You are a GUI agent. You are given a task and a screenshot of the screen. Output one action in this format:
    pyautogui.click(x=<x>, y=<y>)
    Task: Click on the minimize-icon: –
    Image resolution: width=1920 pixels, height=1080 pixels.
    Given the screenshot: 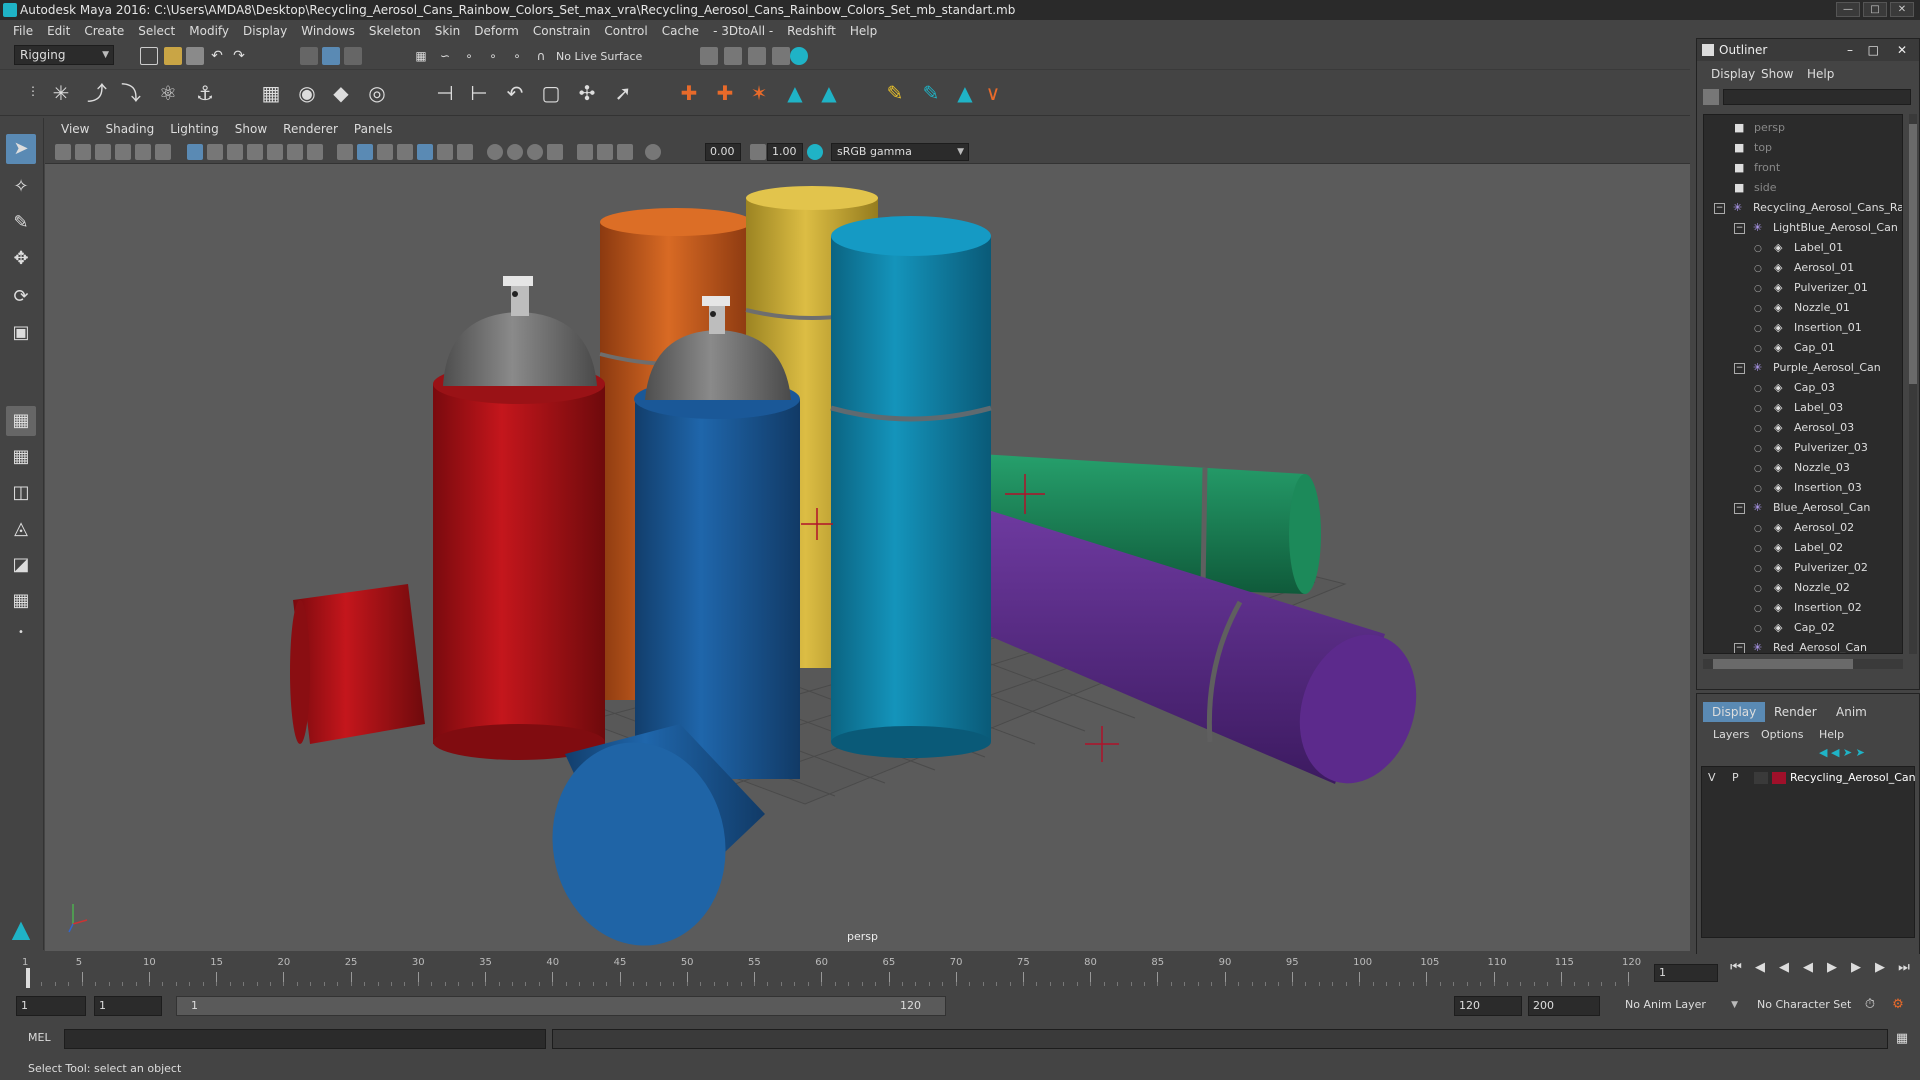 What is the action you would take?
    pyautogui.click(x=1850, y=50)
    